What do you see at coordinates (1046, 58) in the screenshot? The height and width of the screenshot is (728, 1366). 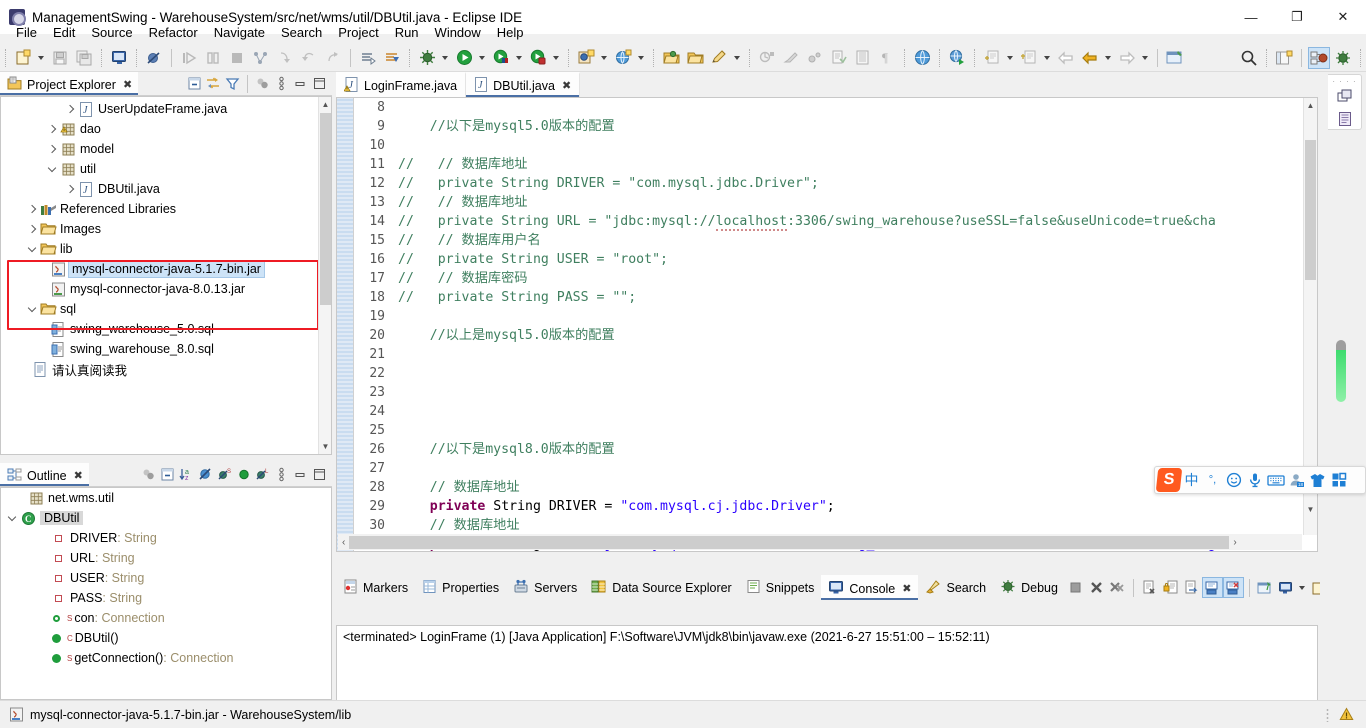 I see `next-edit-location-dropdown-icon` at bounding box center [1046, 58].